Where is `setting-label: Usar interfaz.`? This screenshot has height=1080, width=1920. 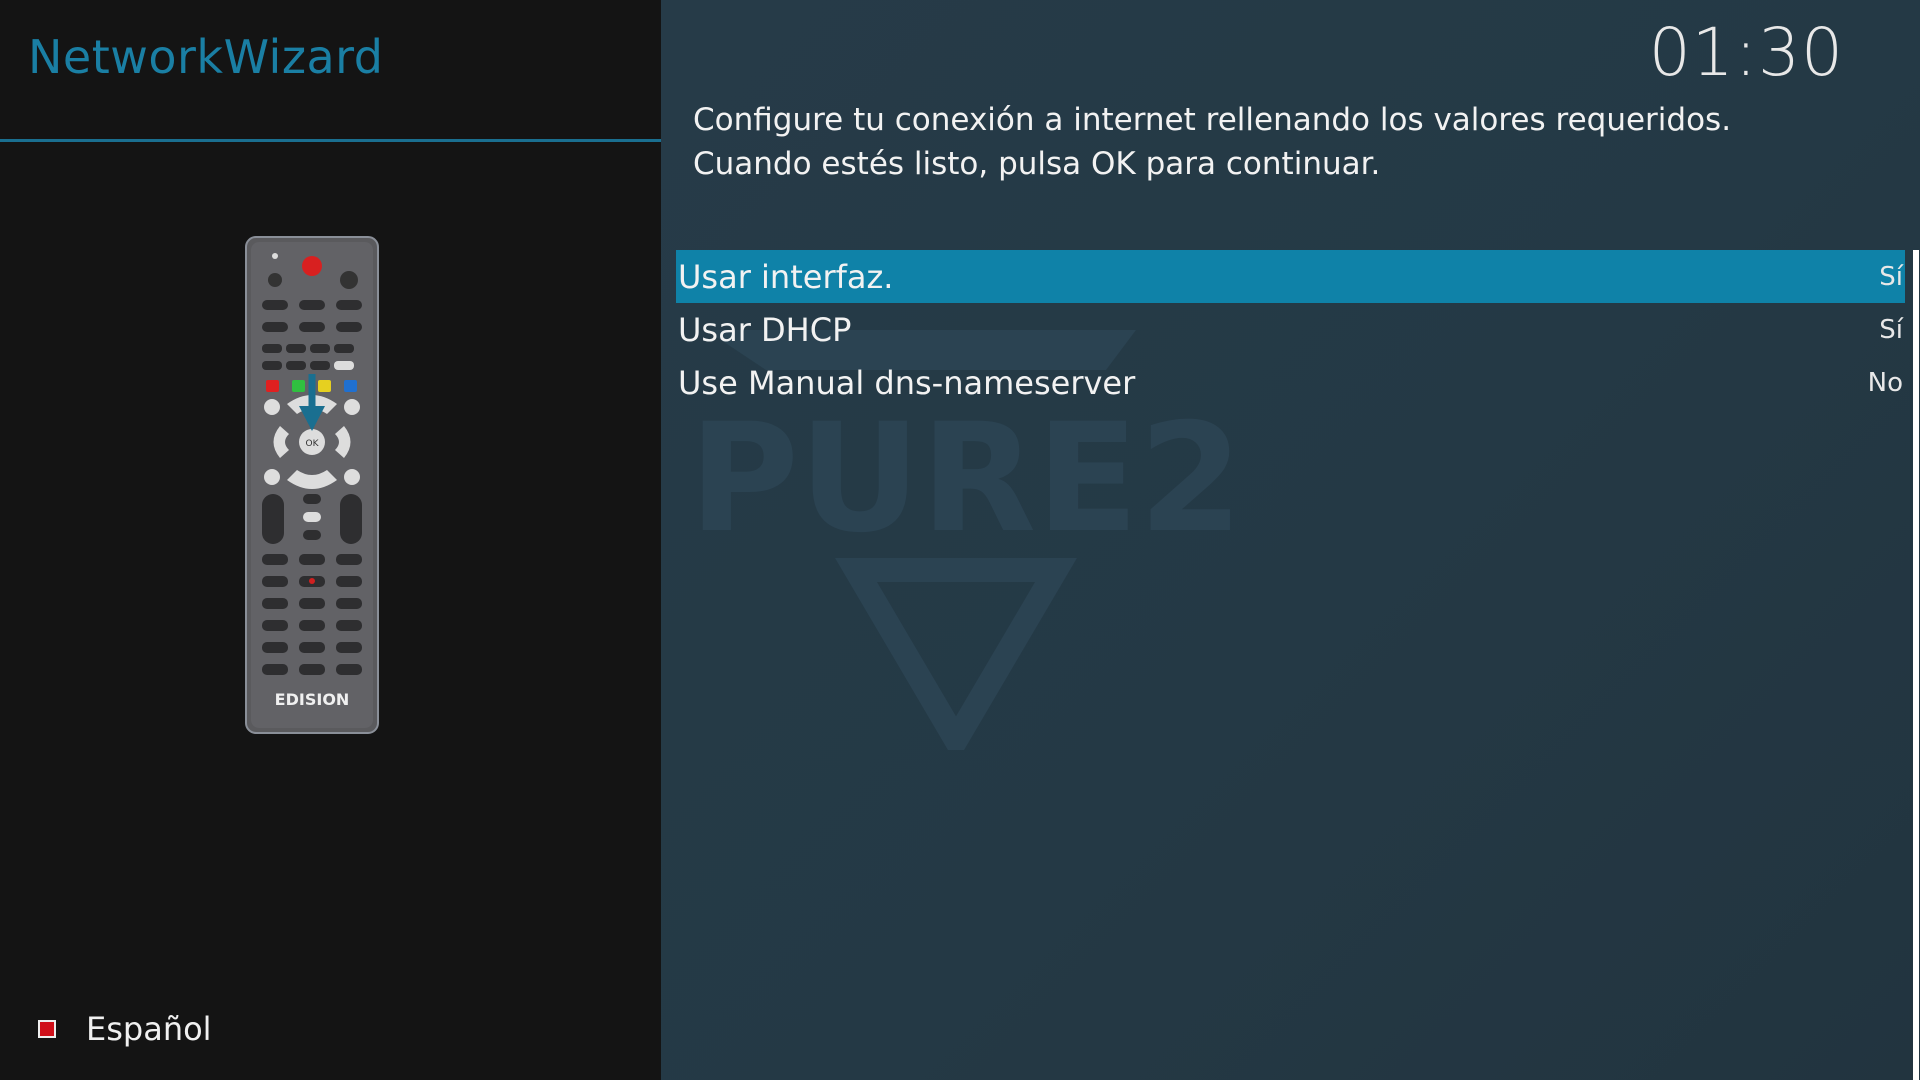 setting-label: Usar interfaz. is located at coordinates (786, 276).